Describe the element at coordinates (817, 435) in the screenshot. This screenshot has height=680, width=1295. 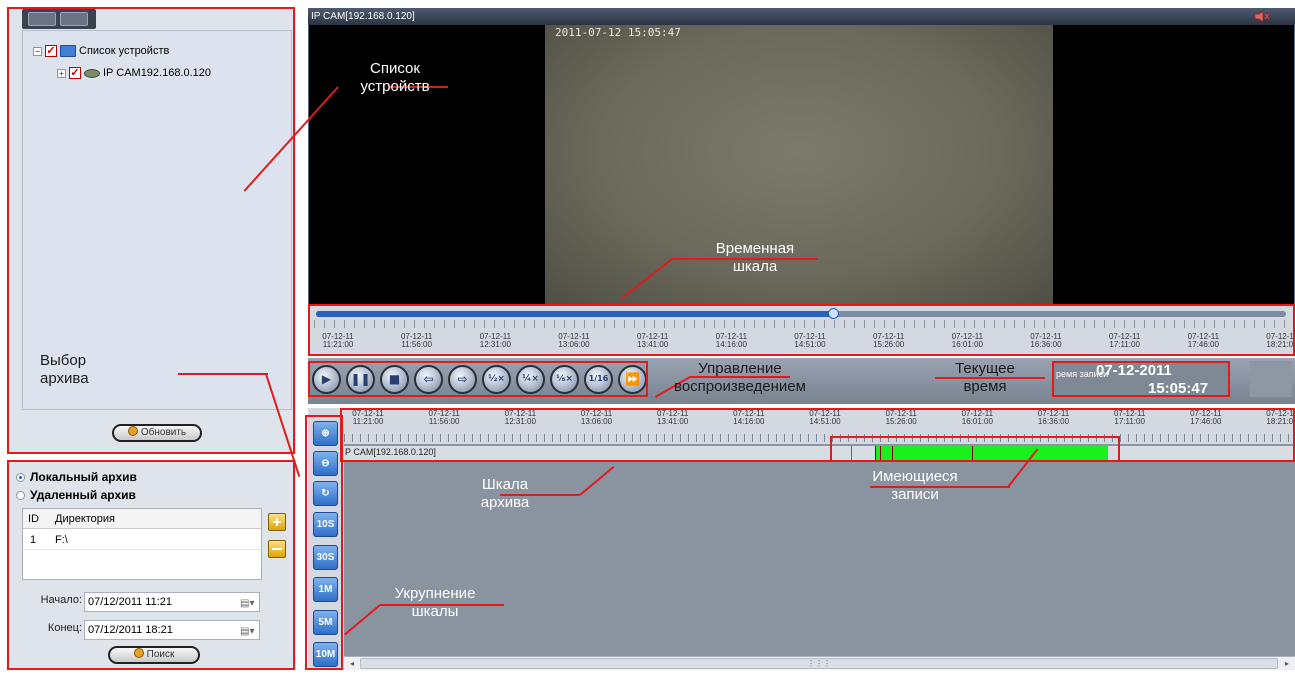
I see `annotation-box-archive-scale` at that location.